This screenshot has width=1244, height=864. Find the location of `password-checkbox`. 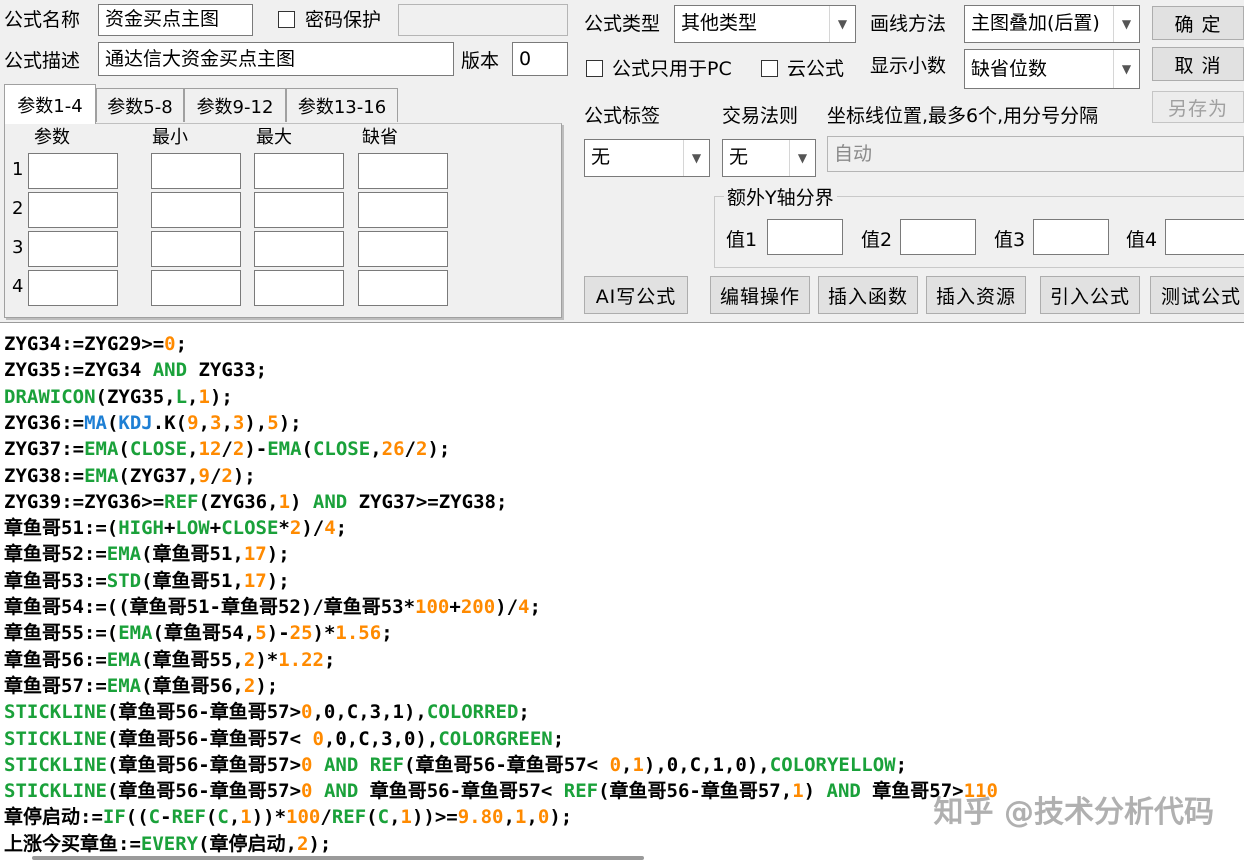

password-checkbox is located at coordinates (286, 19).